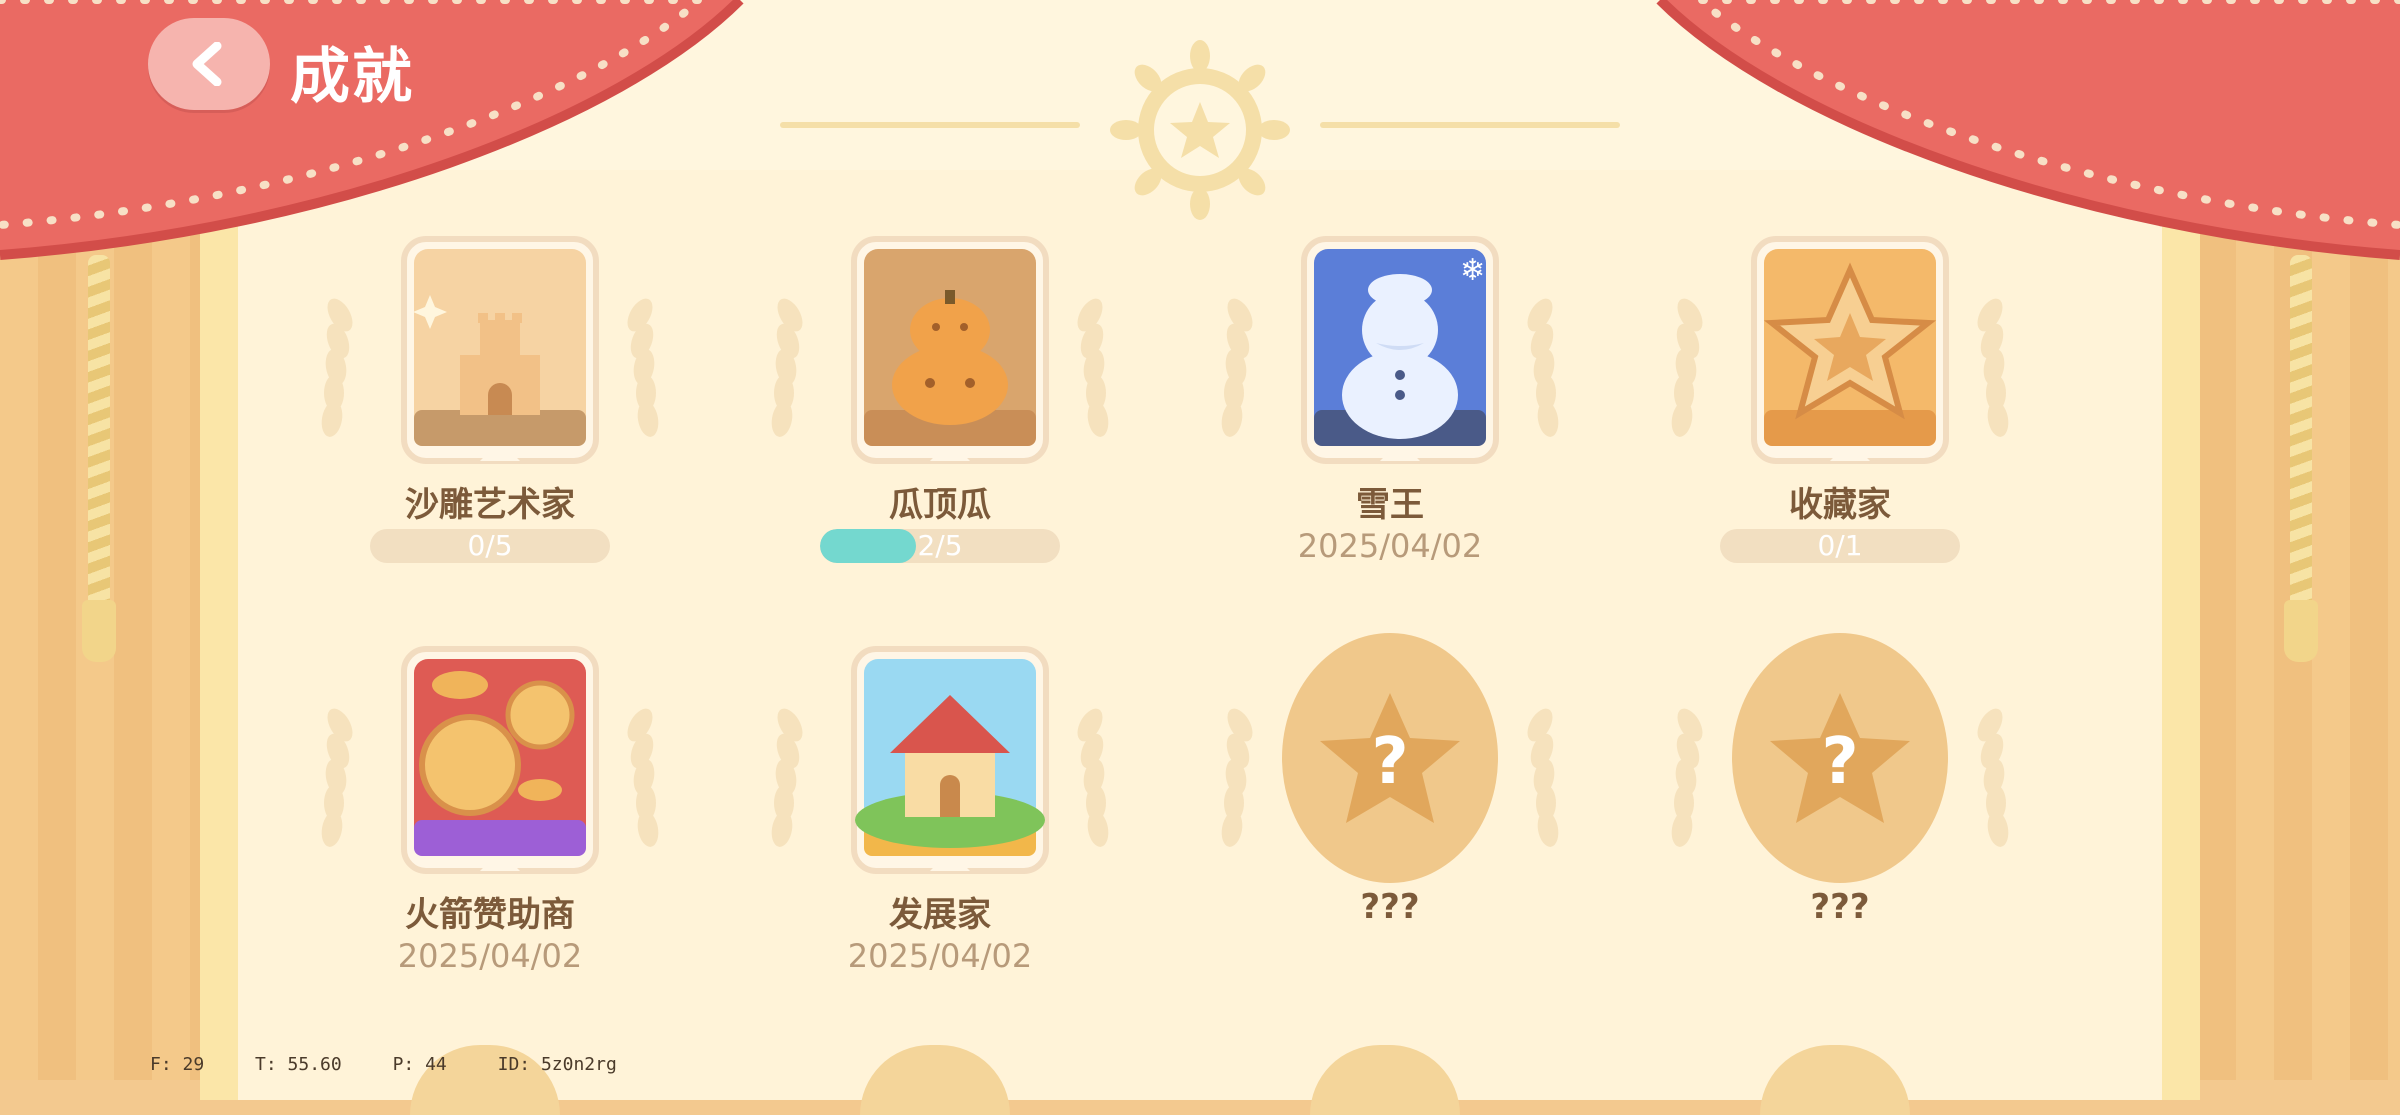 This screenshot has width=2400, height=1115. I want to click on chevron-left-icon, so click(207, 64).